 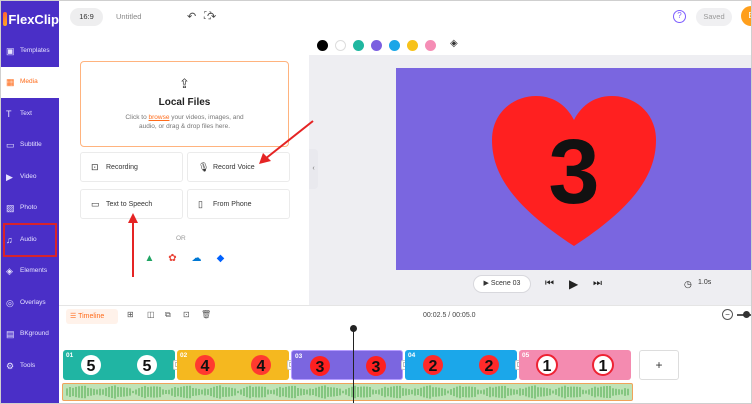 I want to click on timeline-clip-05: 05 1 1, so click(x=575, y=365).